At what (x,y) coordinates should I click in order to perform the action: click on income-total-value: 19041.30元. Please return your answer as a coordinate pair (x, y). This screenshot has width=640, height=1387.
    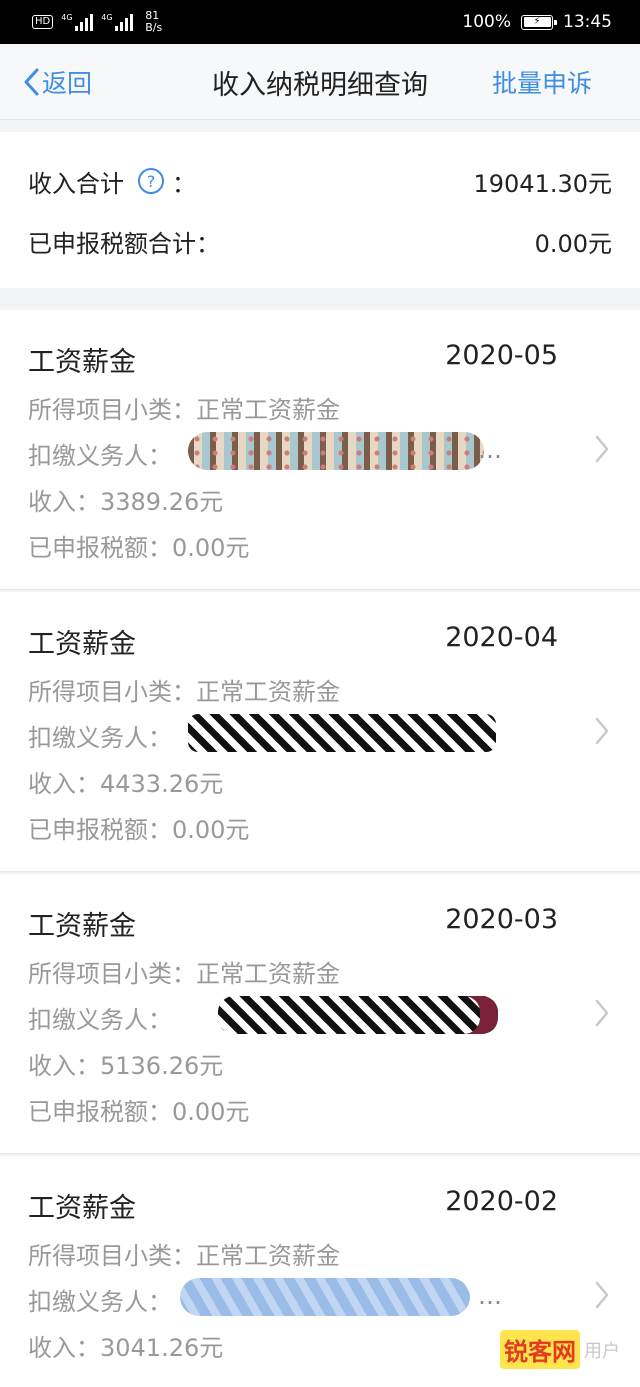
    Looking at the image, I should click on (542, 183).